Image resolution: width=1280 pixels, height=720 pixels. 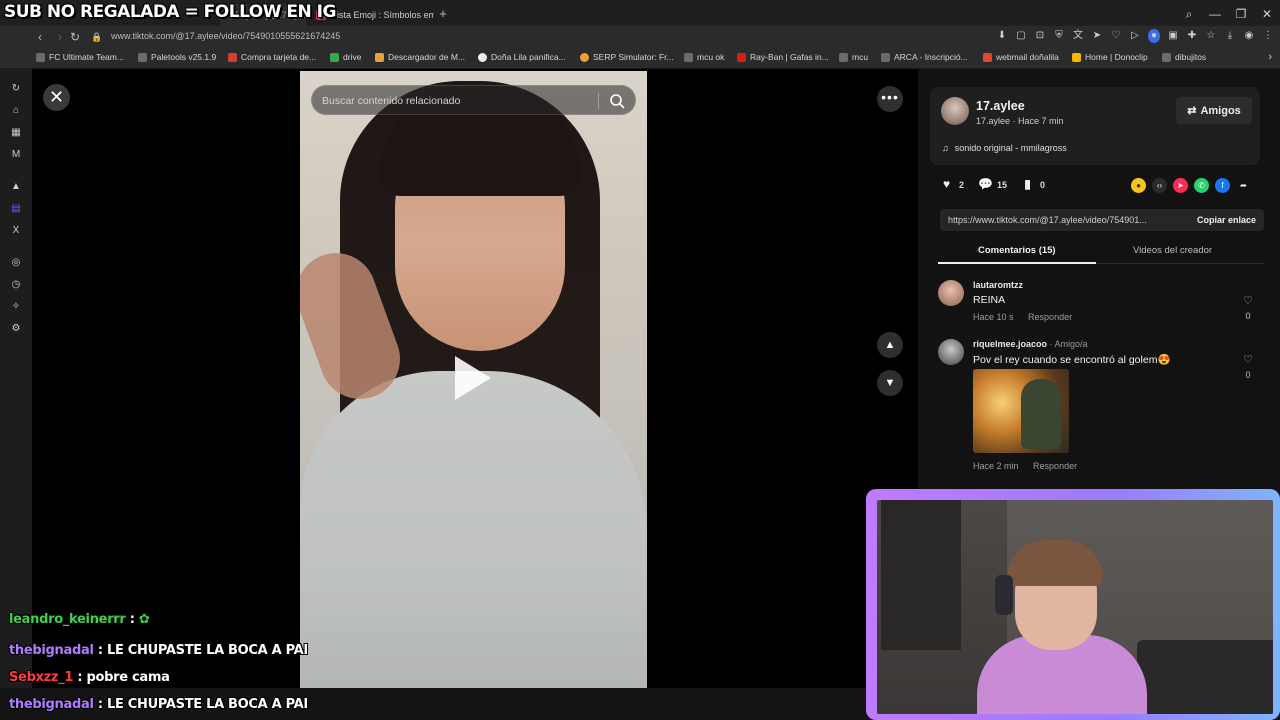 What do you see at coordinates (1230, 36) in the screenshot?
I see `download-icon: ⤓` at bounding box center [1230, 36].